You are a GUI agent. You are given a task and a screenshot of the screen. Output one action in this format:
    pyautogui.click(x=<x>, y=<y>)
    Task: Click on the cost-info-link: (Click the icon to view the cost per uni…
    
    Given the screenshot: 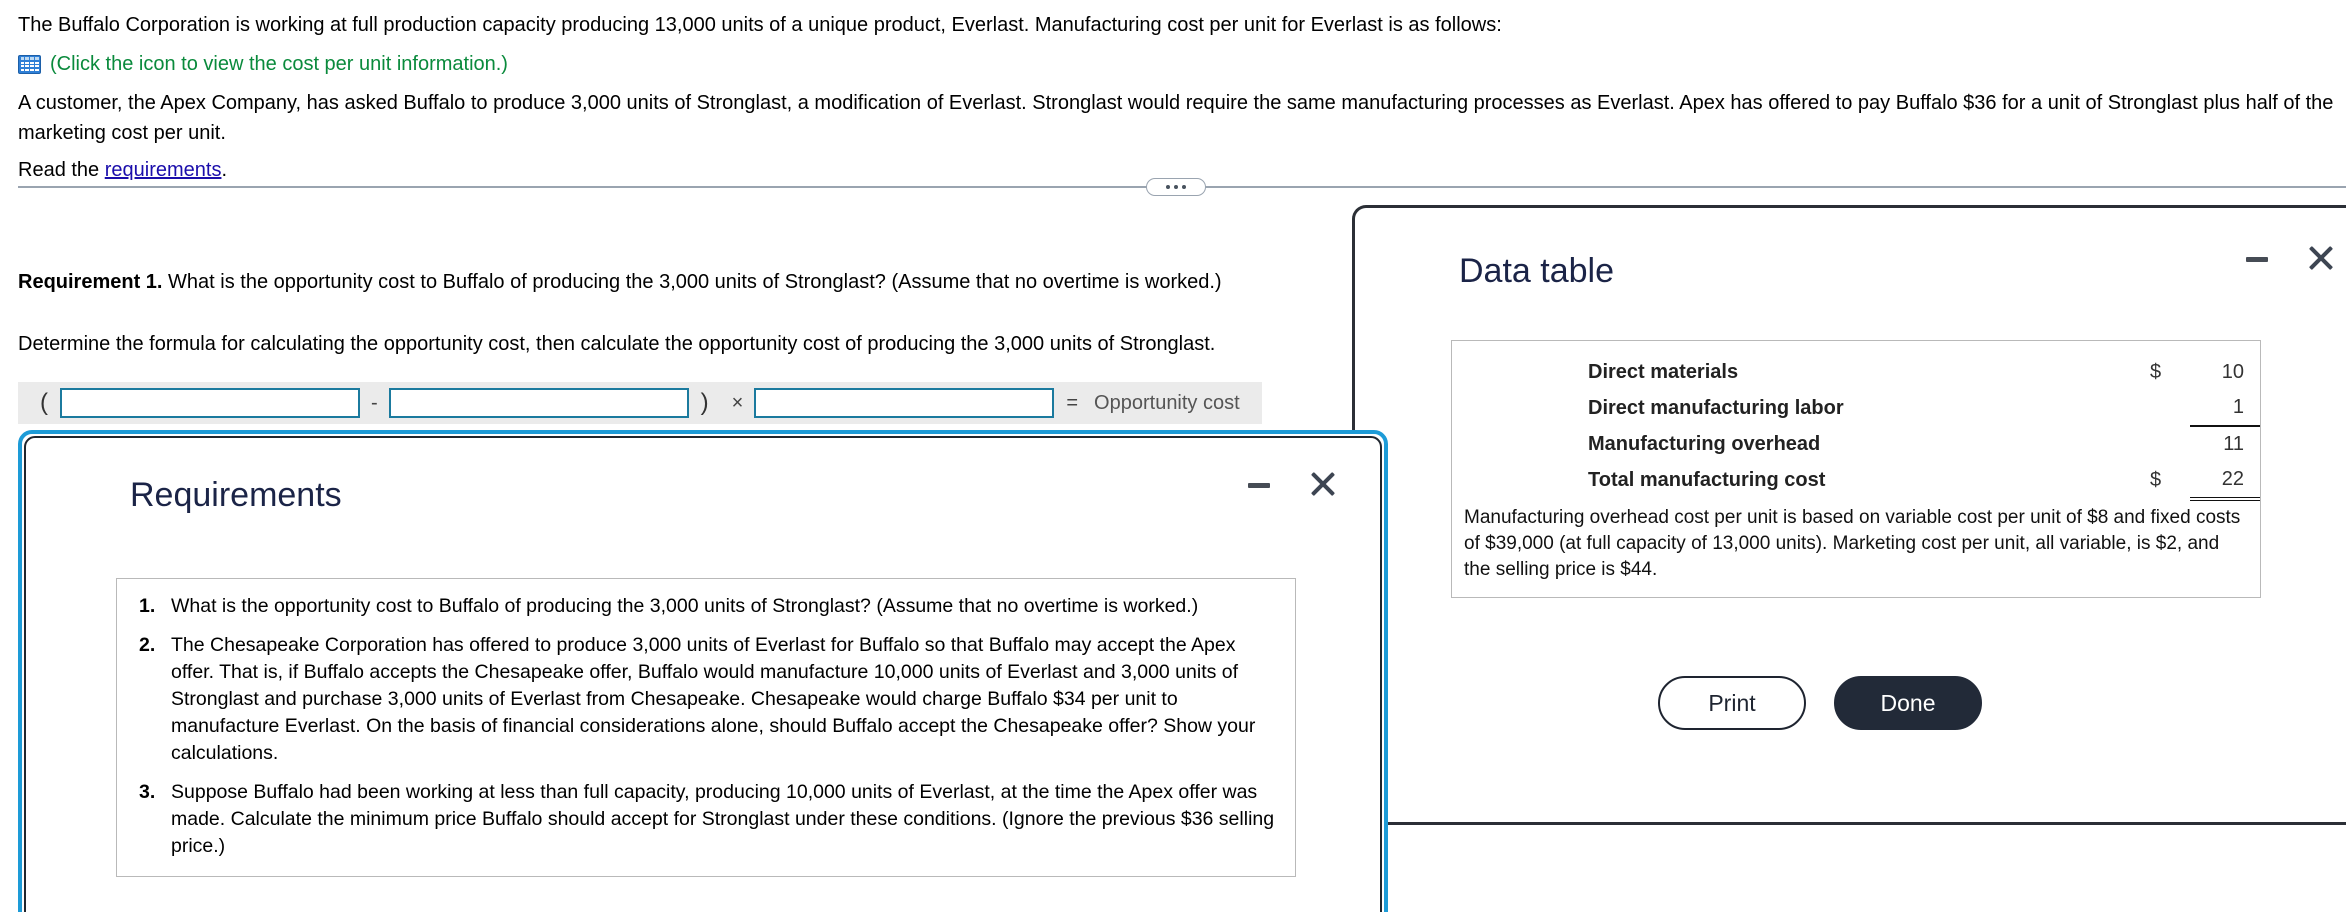 What is the action you would take?
    pyautogui.click(x=279, y=64)
    